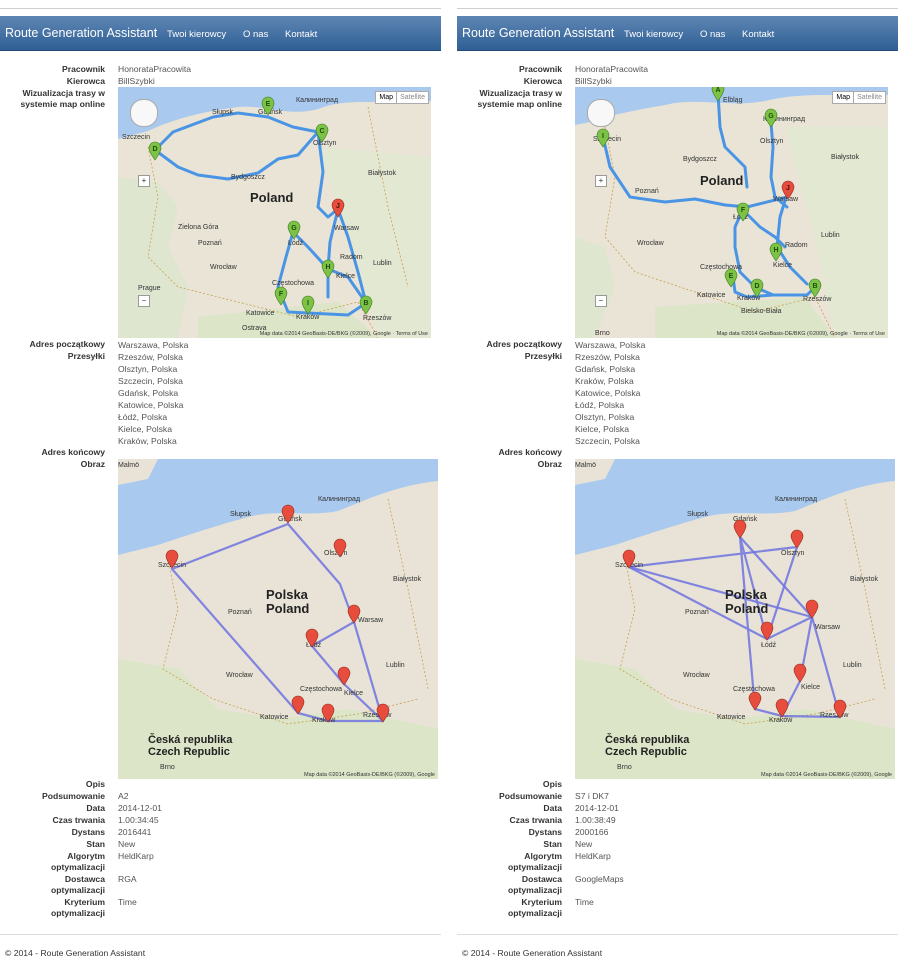  Describe the element at coordinates (271, 197) in the screenshot. I see `country-label-poland: Poland` at that location.